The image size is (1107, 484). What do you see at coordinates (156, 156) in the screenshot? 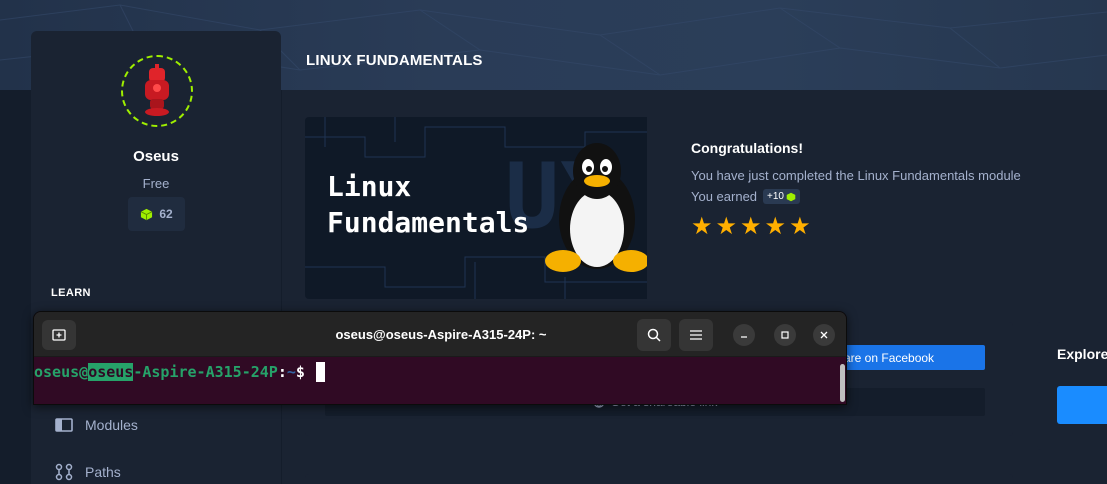
I see `username: Oseus` at bounding box center [156, 156].